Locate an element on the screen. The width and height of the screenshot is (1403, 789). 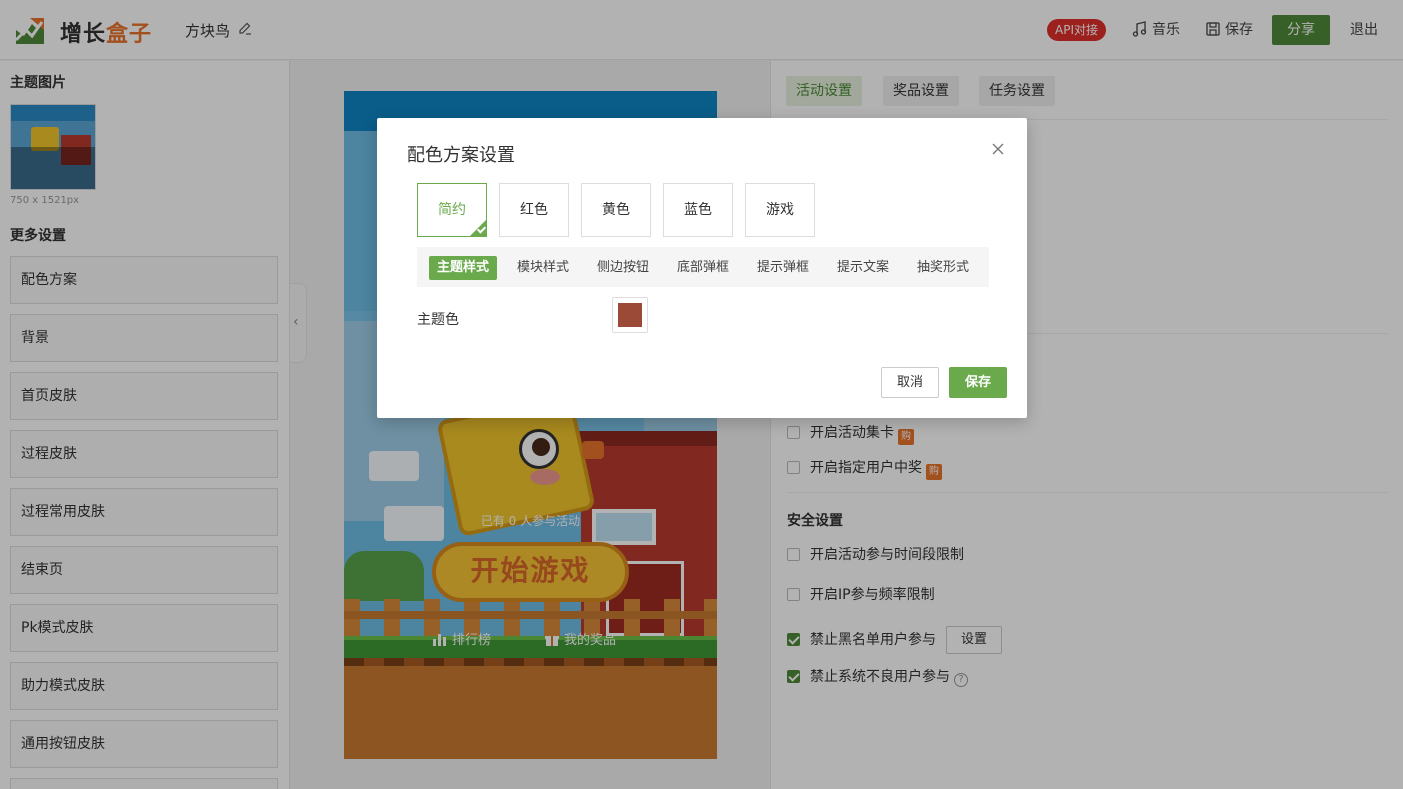
style-subtabs: 主题样式 模块样式 侧边按钮 底部弹框 提示弹框 提示文案 抽奖形式 is located at coordinates (703, 267).